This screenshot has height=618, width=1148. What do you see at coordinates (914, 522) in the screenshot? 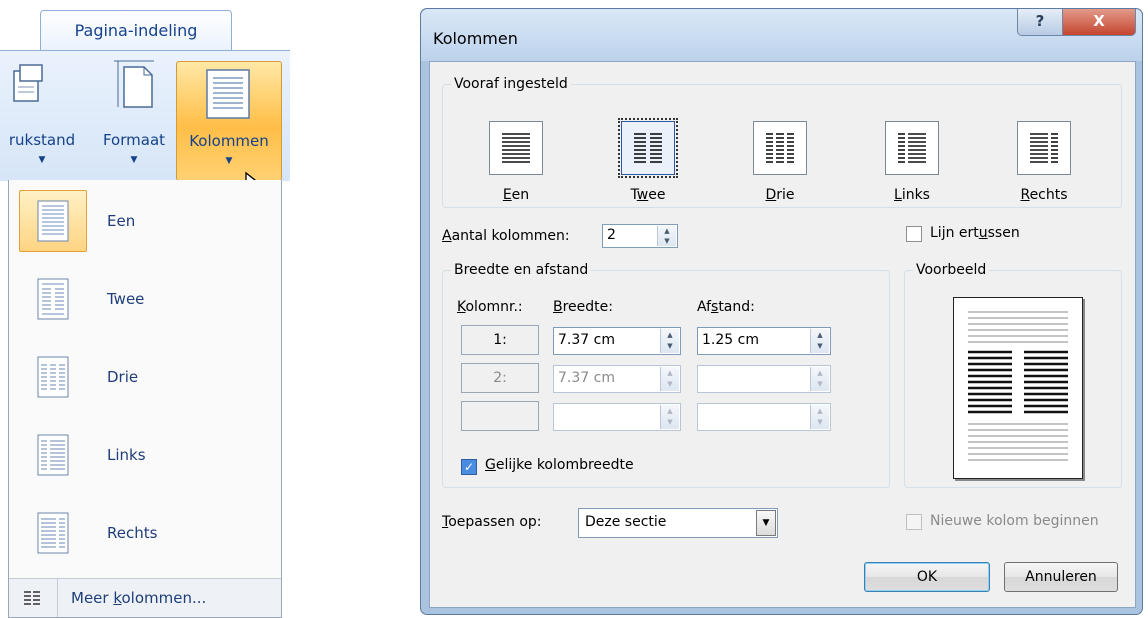
I see `new-column-checkbox` at bounding box center [914, 522].